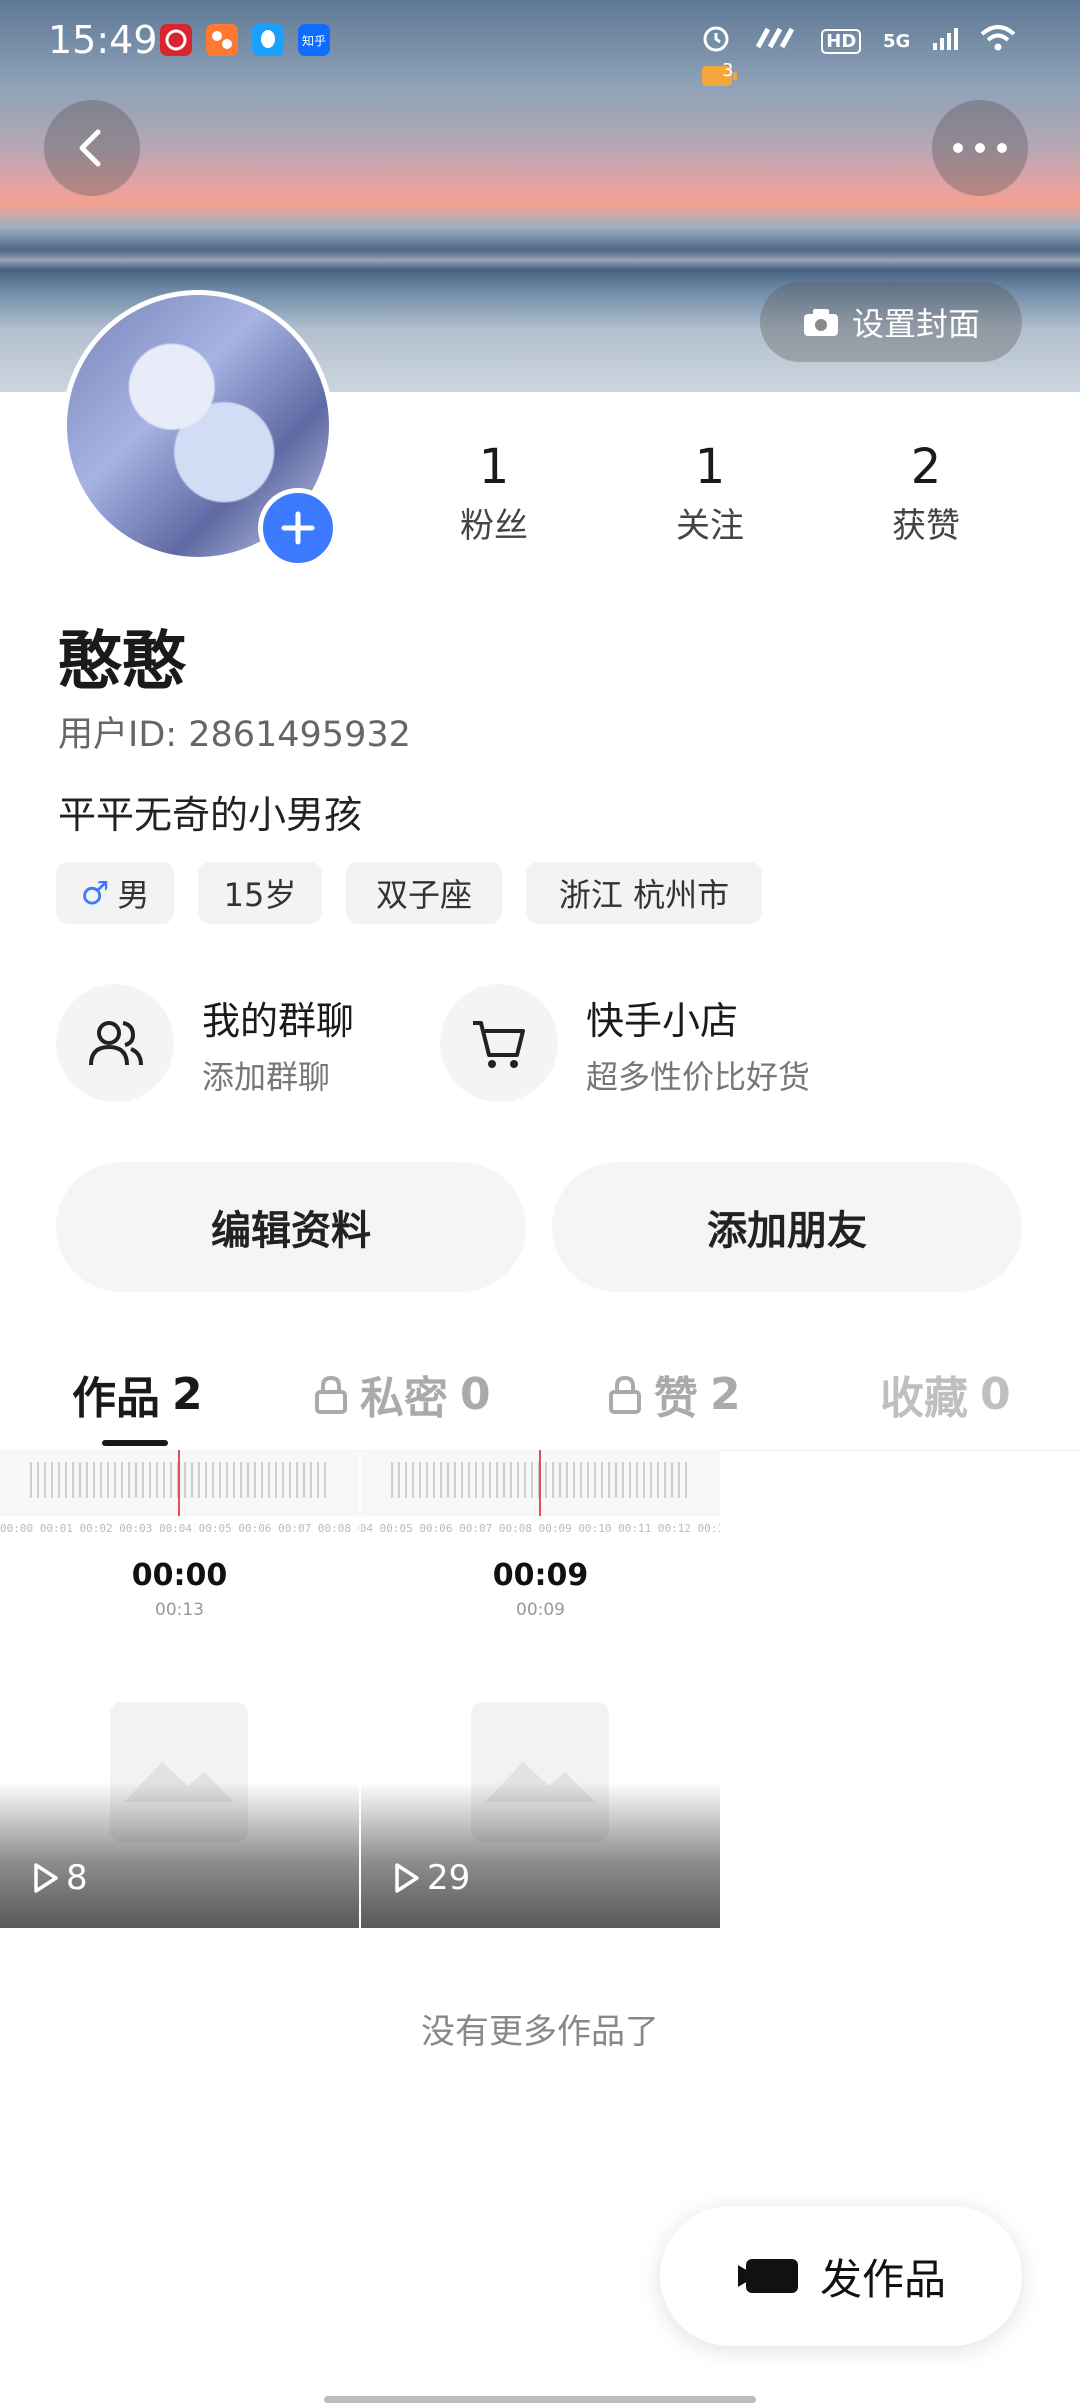 The height and width of the screenshot is (2408, 1080). I want to click on kuaishou-shop-entry: 快手小店 超多性价比好货, so click(660, 1044).